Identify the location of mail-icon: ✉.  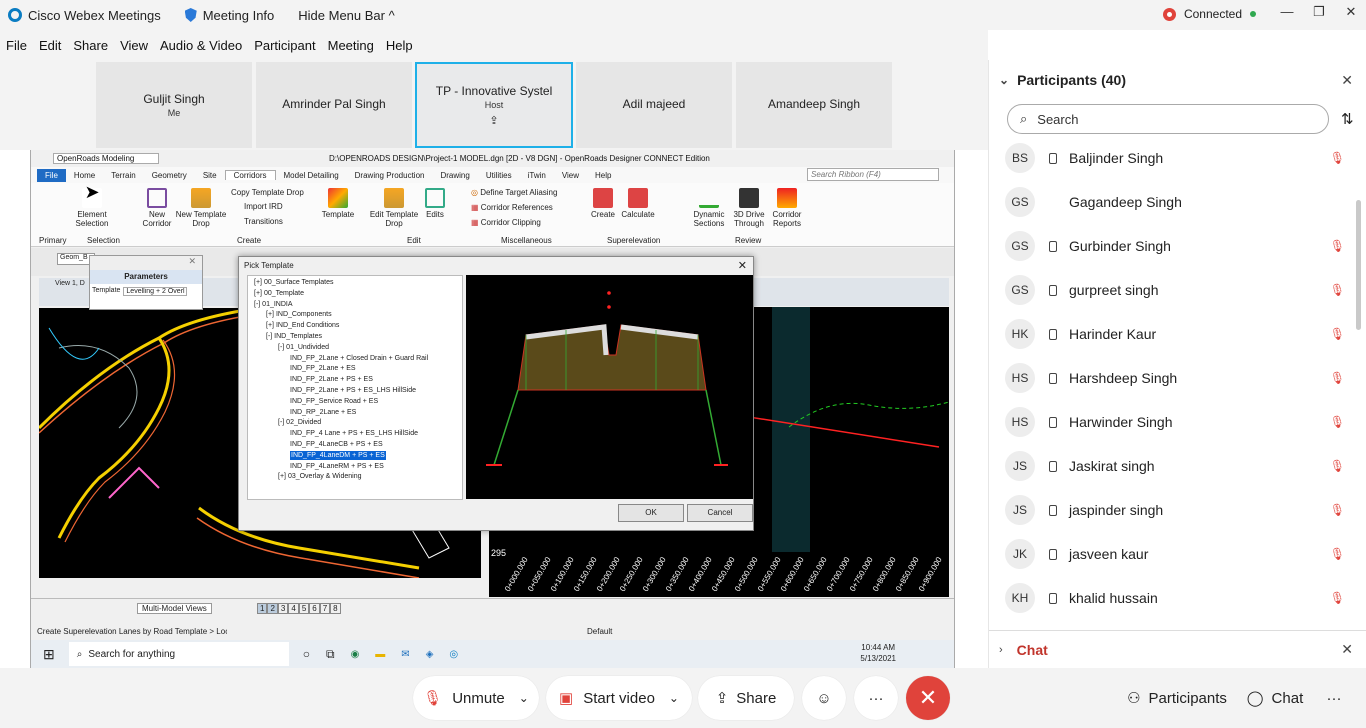
(405, 654).